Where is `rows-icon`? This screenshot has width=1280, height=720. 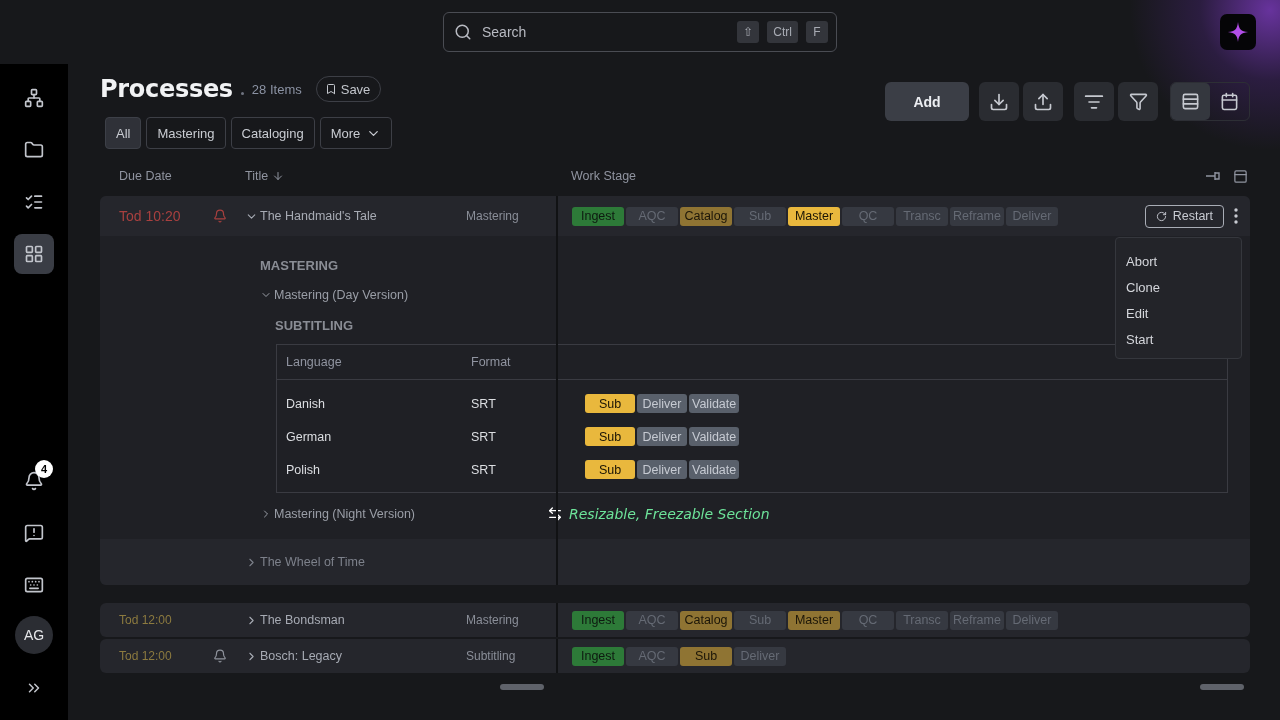
rows-icon is located at coordinates (1190, 101).